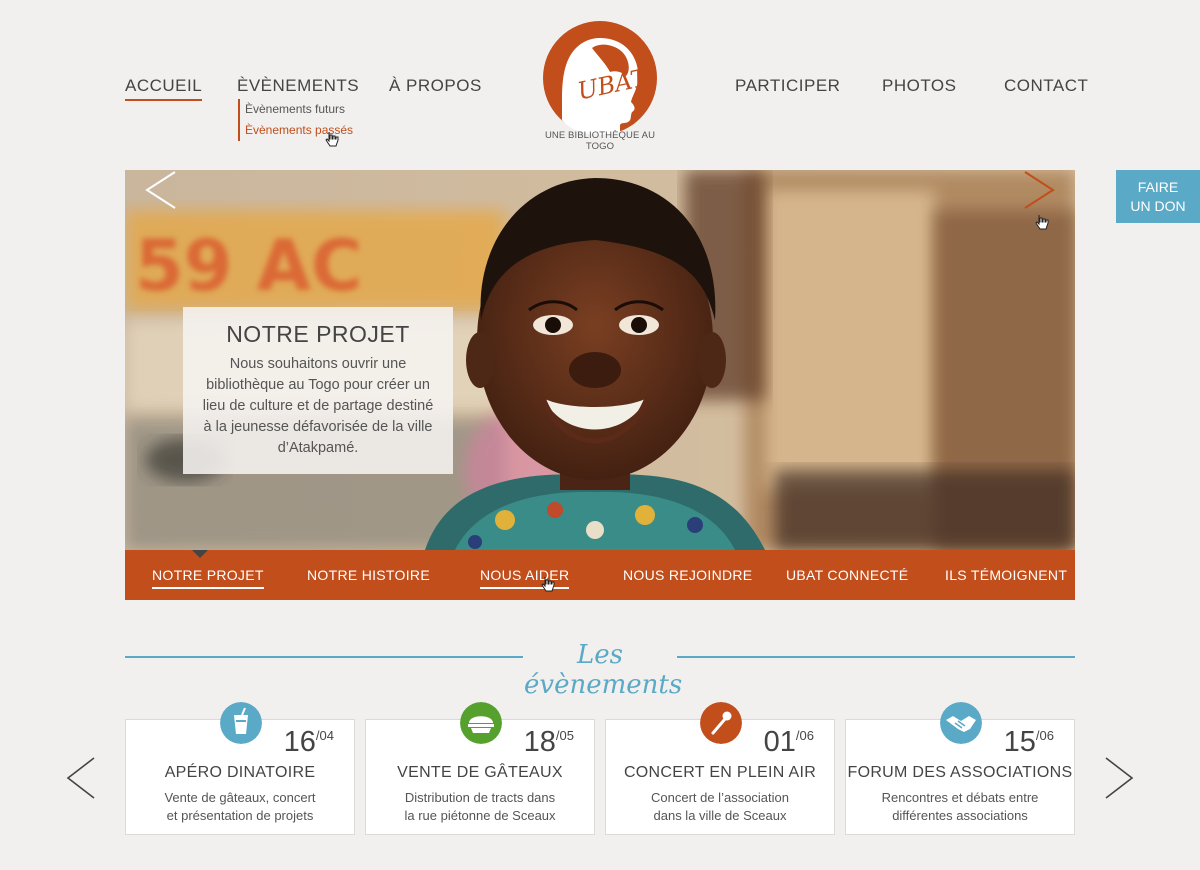 The height and width of the screenshot is (870, 1200). What do you see at coordinates (1039, 190) in the screenshot?
I see `hero-next-arrow-icon` at bounding box center [1039, 190].